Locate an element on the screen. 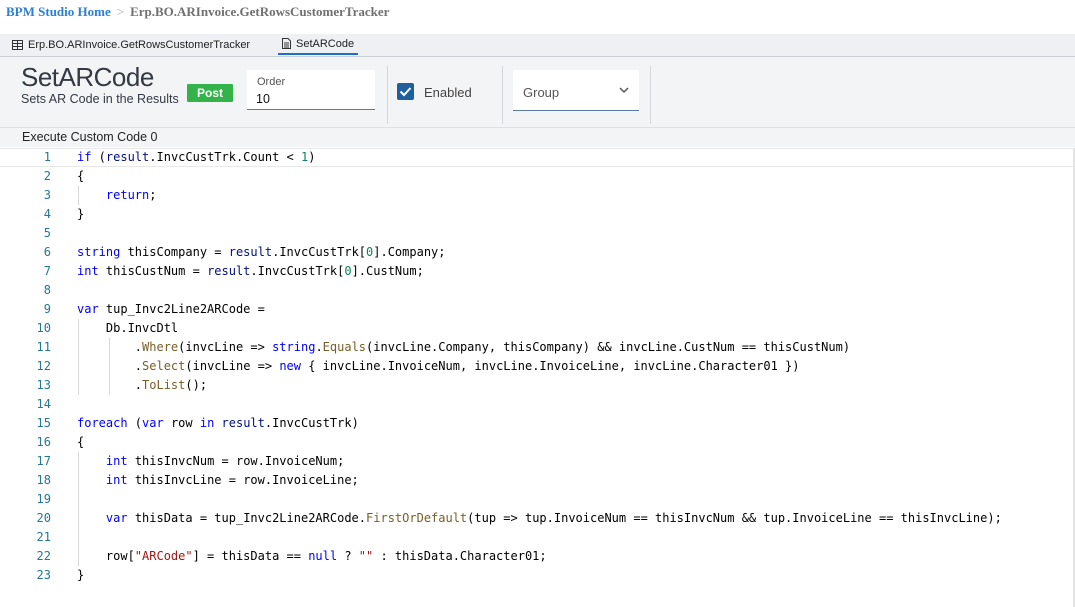 This screenshot has width=1075, height=607. code-line: 14 is located at coordinates (537, 404).